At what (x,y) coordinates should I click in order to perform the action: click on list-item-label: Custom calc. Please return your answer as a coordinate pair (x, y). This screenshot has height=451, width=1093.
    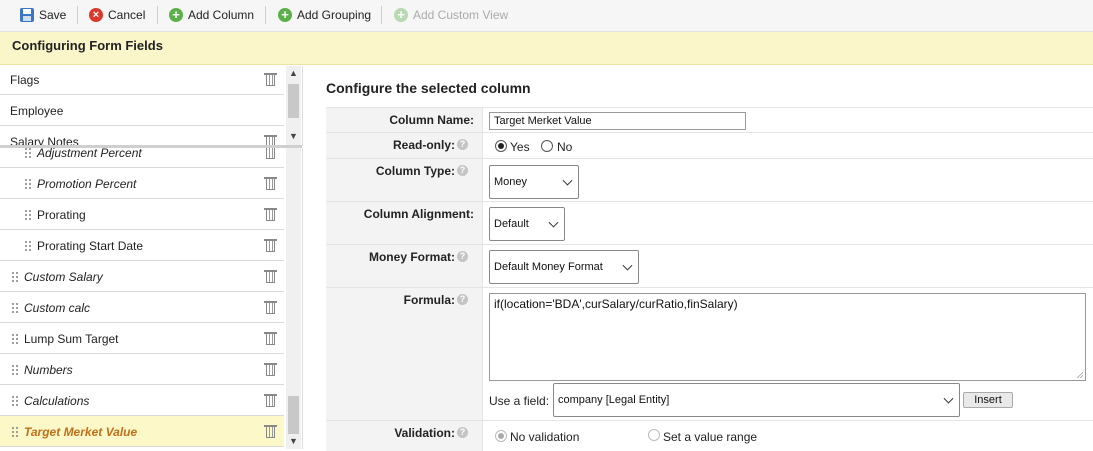
    Looking at the image, I should click on (57, 308).